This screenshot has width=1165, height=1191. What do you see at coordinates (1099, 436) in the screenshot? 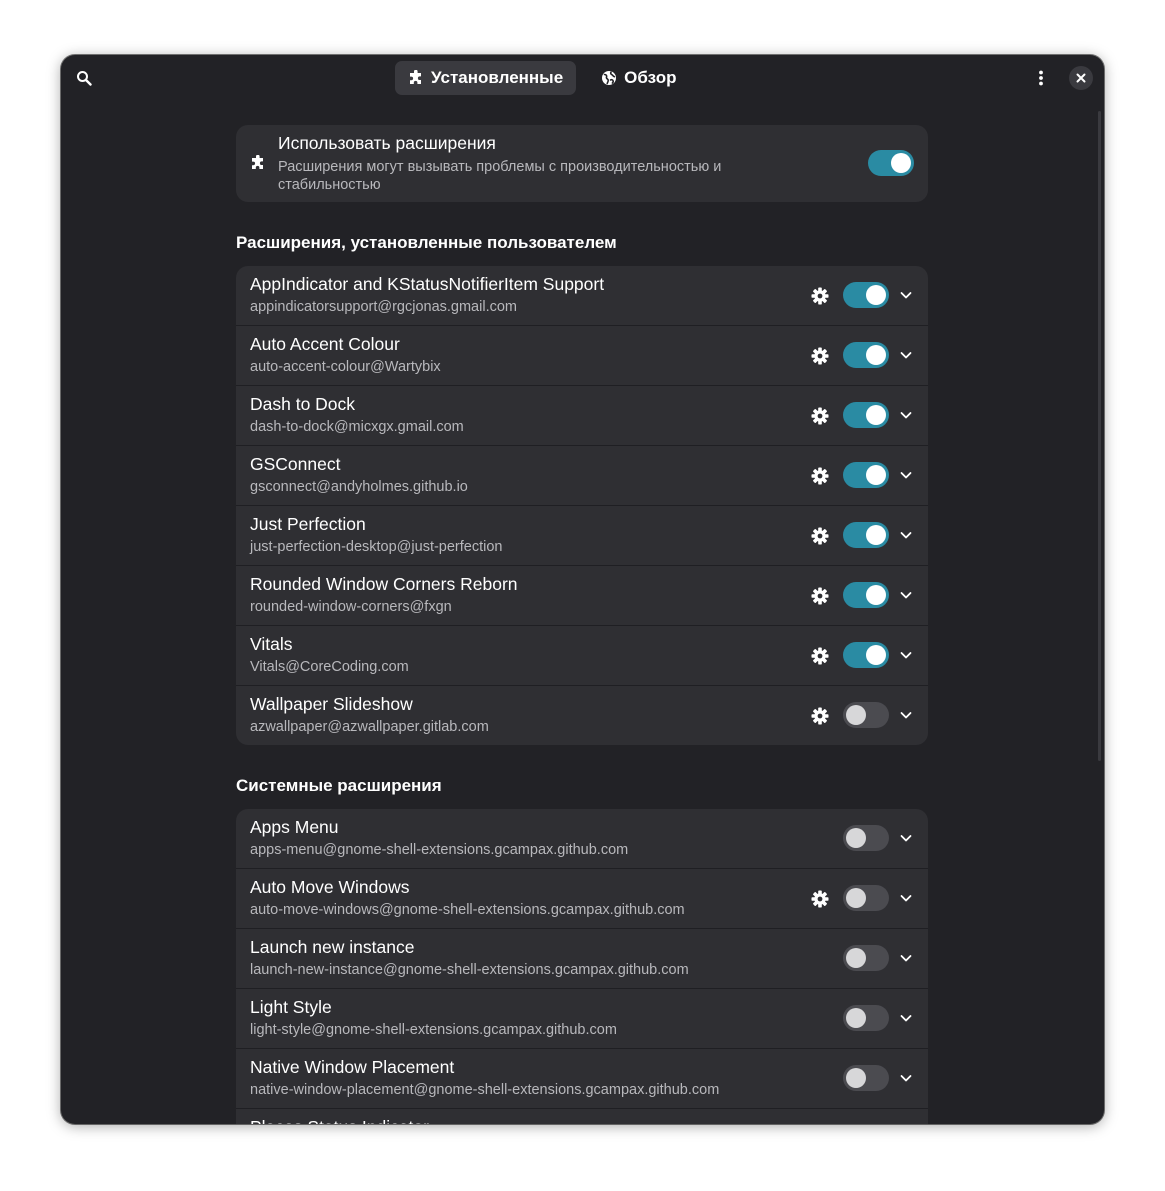
I see `scrollbar` at bounding box center [1099, 436].